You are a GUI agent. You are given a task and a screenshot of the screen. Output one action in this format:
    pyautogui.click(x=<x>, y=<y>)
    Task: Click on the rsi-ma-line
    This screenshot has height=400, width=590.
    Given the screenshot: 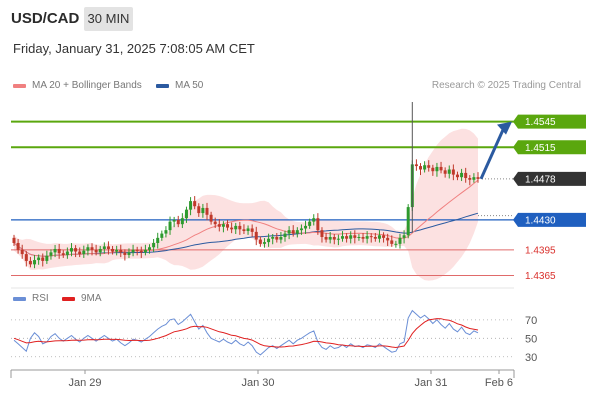 What is the action you would take?
    pyautogui.click(x=246, y=333)
    